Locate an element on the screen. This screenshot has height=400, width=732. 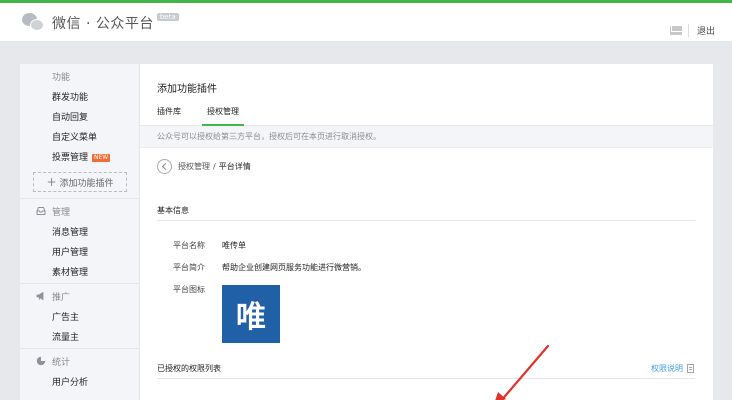
back-arrow-icon is located at coordinates (164, 166).